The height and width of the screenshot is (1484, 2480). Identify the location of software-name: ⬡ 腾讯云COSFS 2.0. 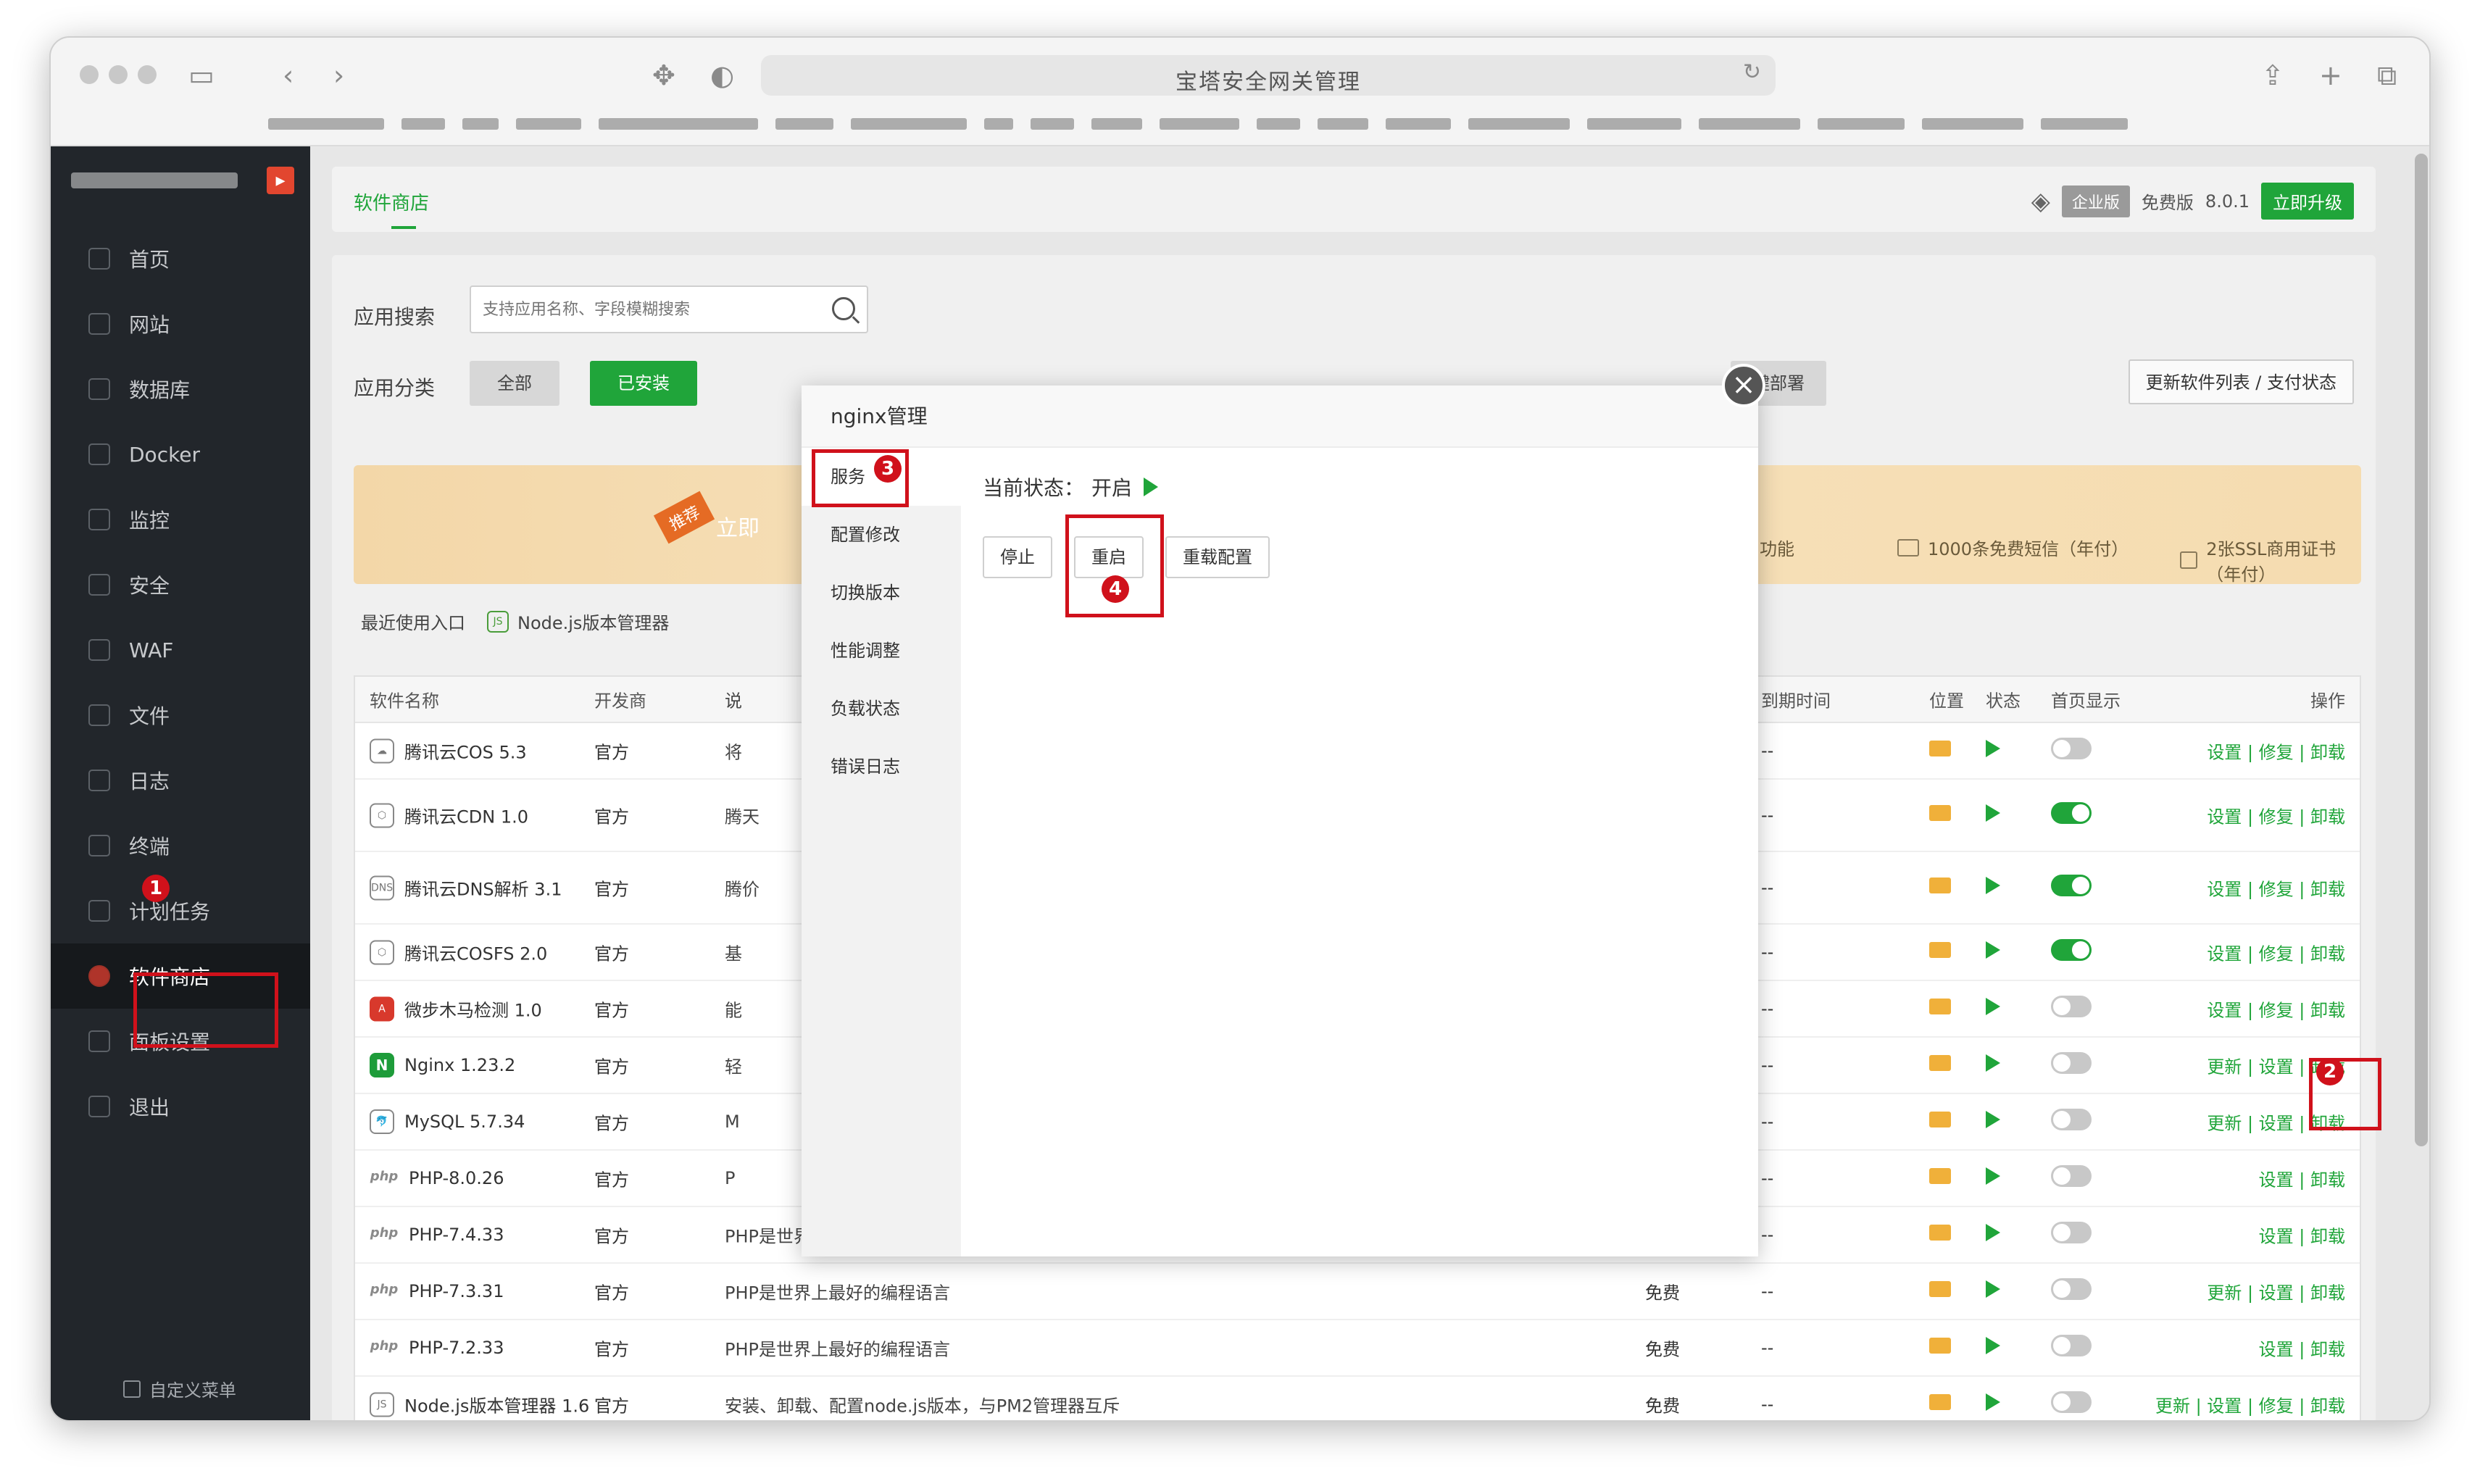
(459, 952).